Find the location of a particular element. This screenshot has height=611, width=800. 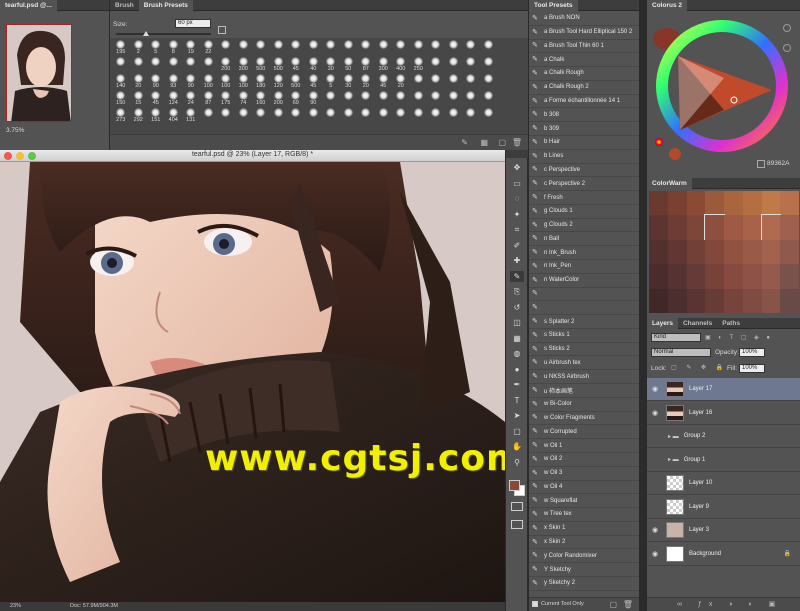

preset-item: ✎ g Clouds 1 is located at coordinates (584, 212).